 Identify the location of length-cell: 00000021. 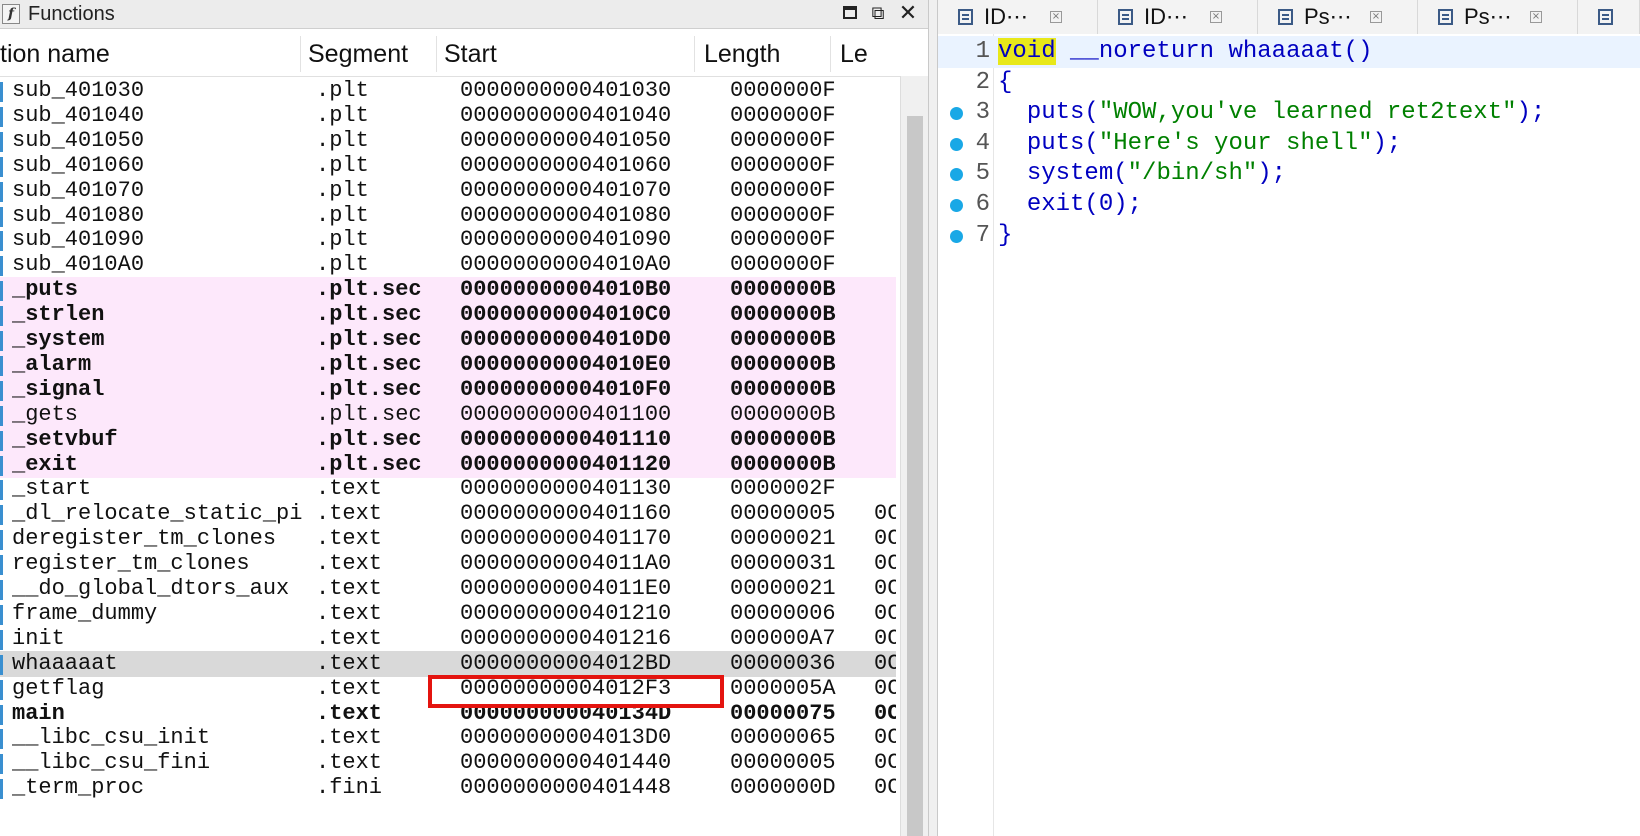
(783, 538).